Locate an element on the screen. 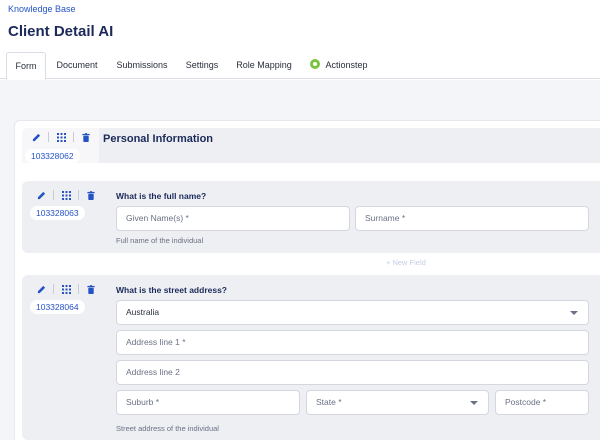 The image size is (600, 440). suburb-field: Suburb * is located at coordinates (208, 402).